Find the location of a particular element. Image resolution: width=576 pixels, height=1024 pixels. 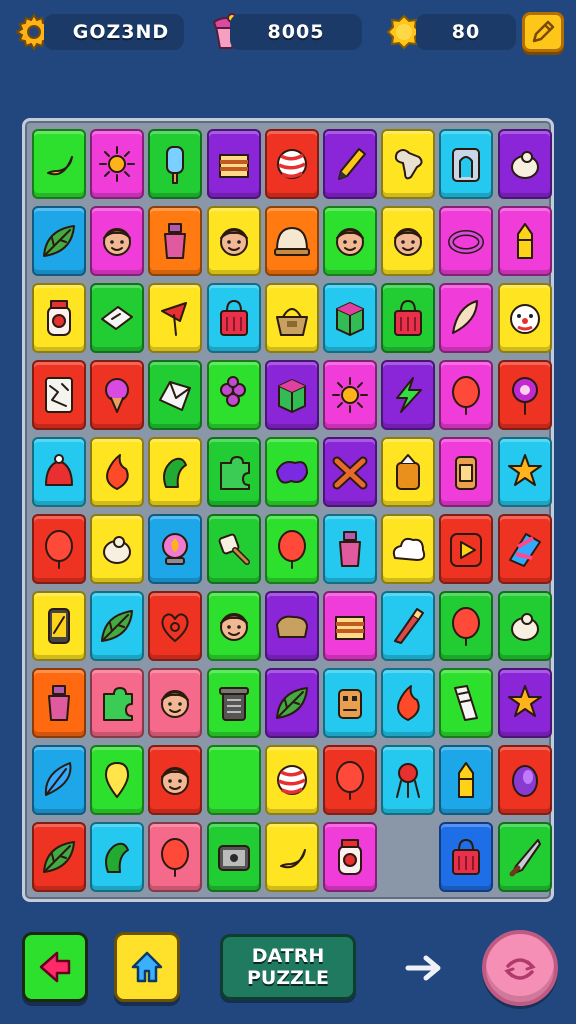

tile-card is located at coordinates (117, 318).